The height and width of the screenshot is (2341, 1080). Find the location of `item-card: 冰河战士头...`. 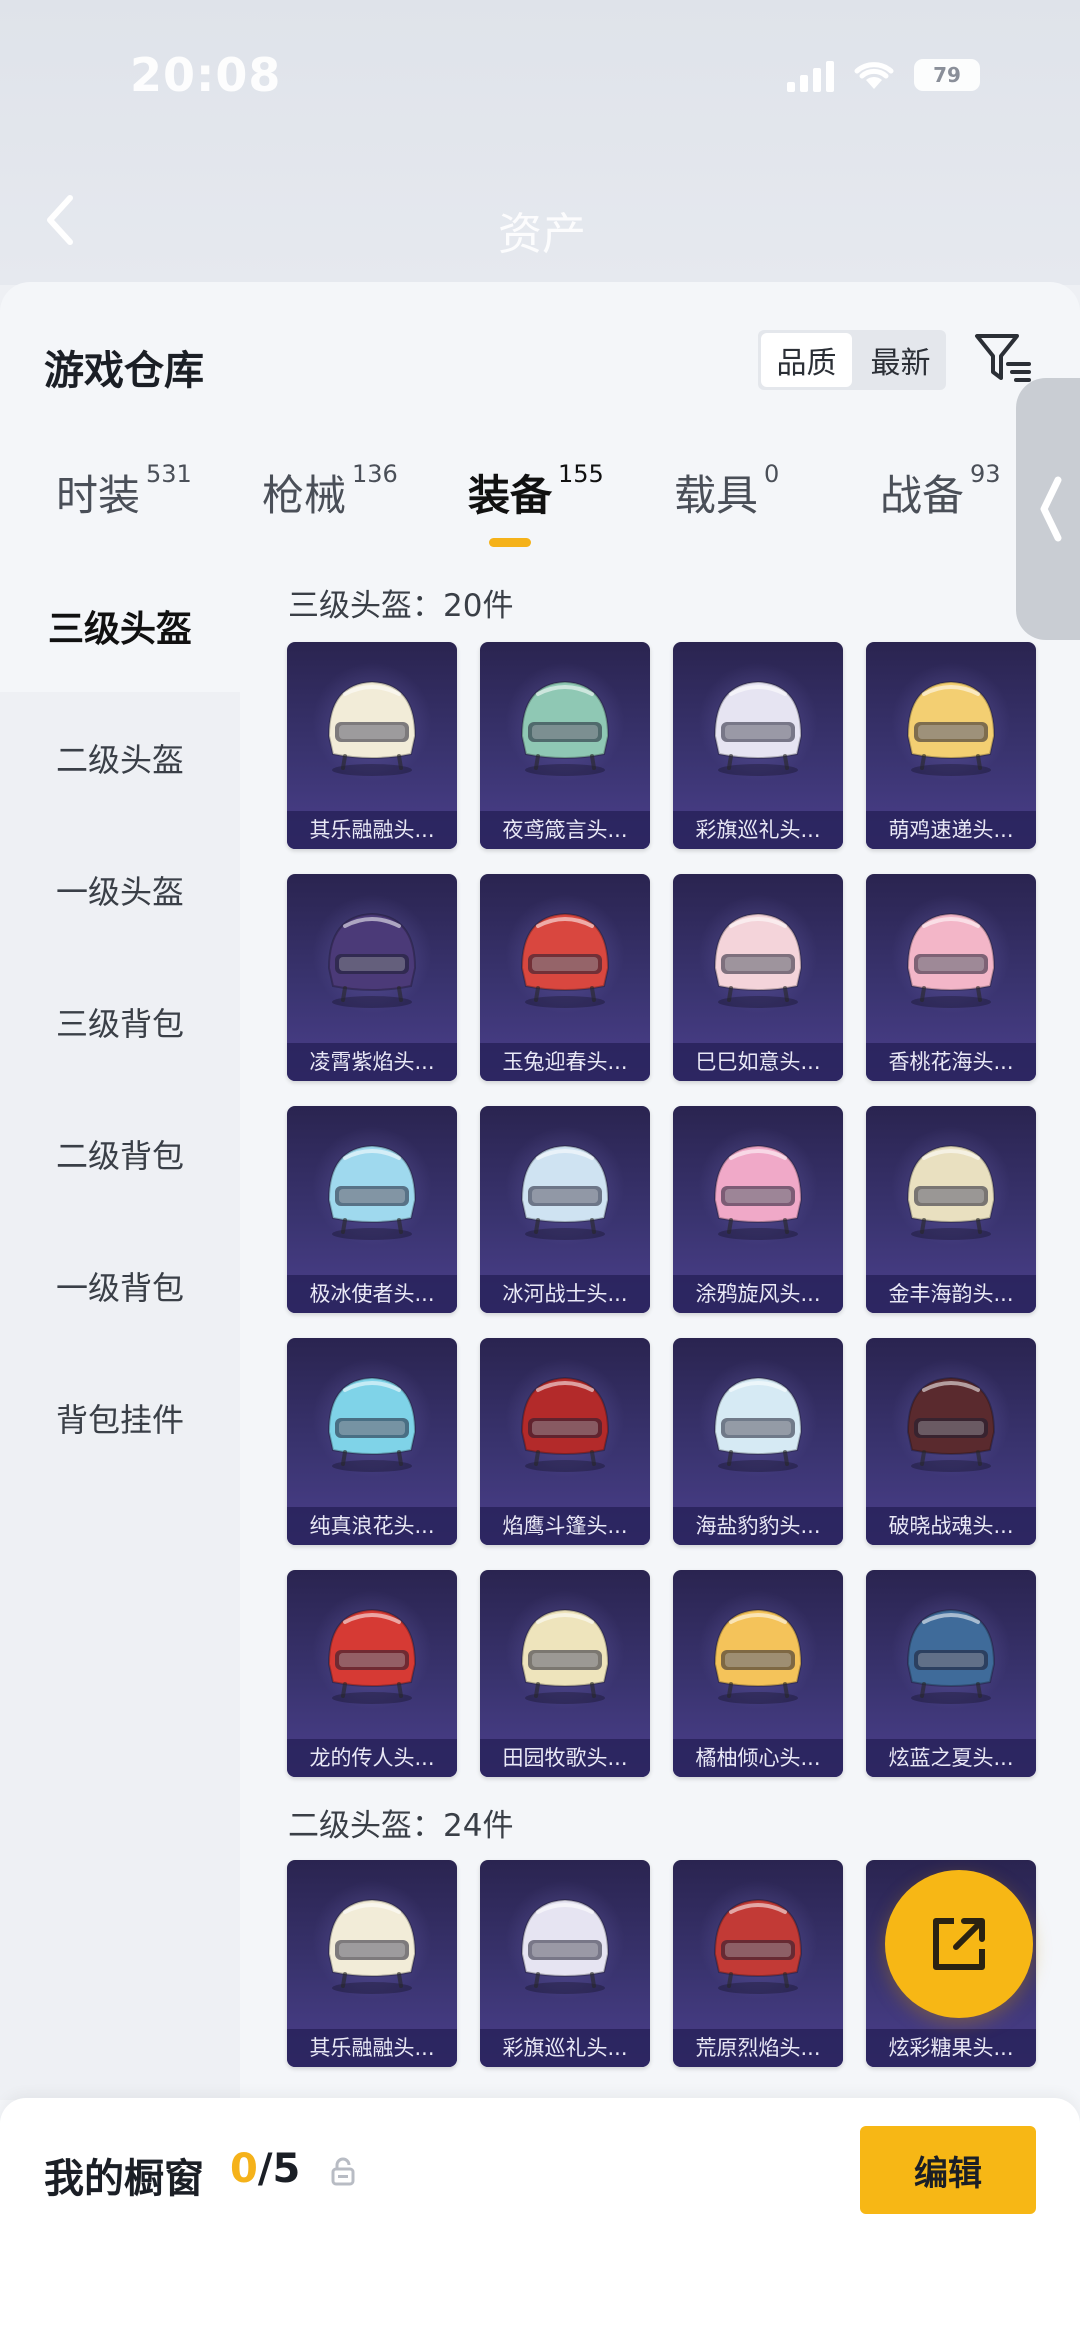

item-card: 冰河战士头... is located at coordinates (565, 1209).